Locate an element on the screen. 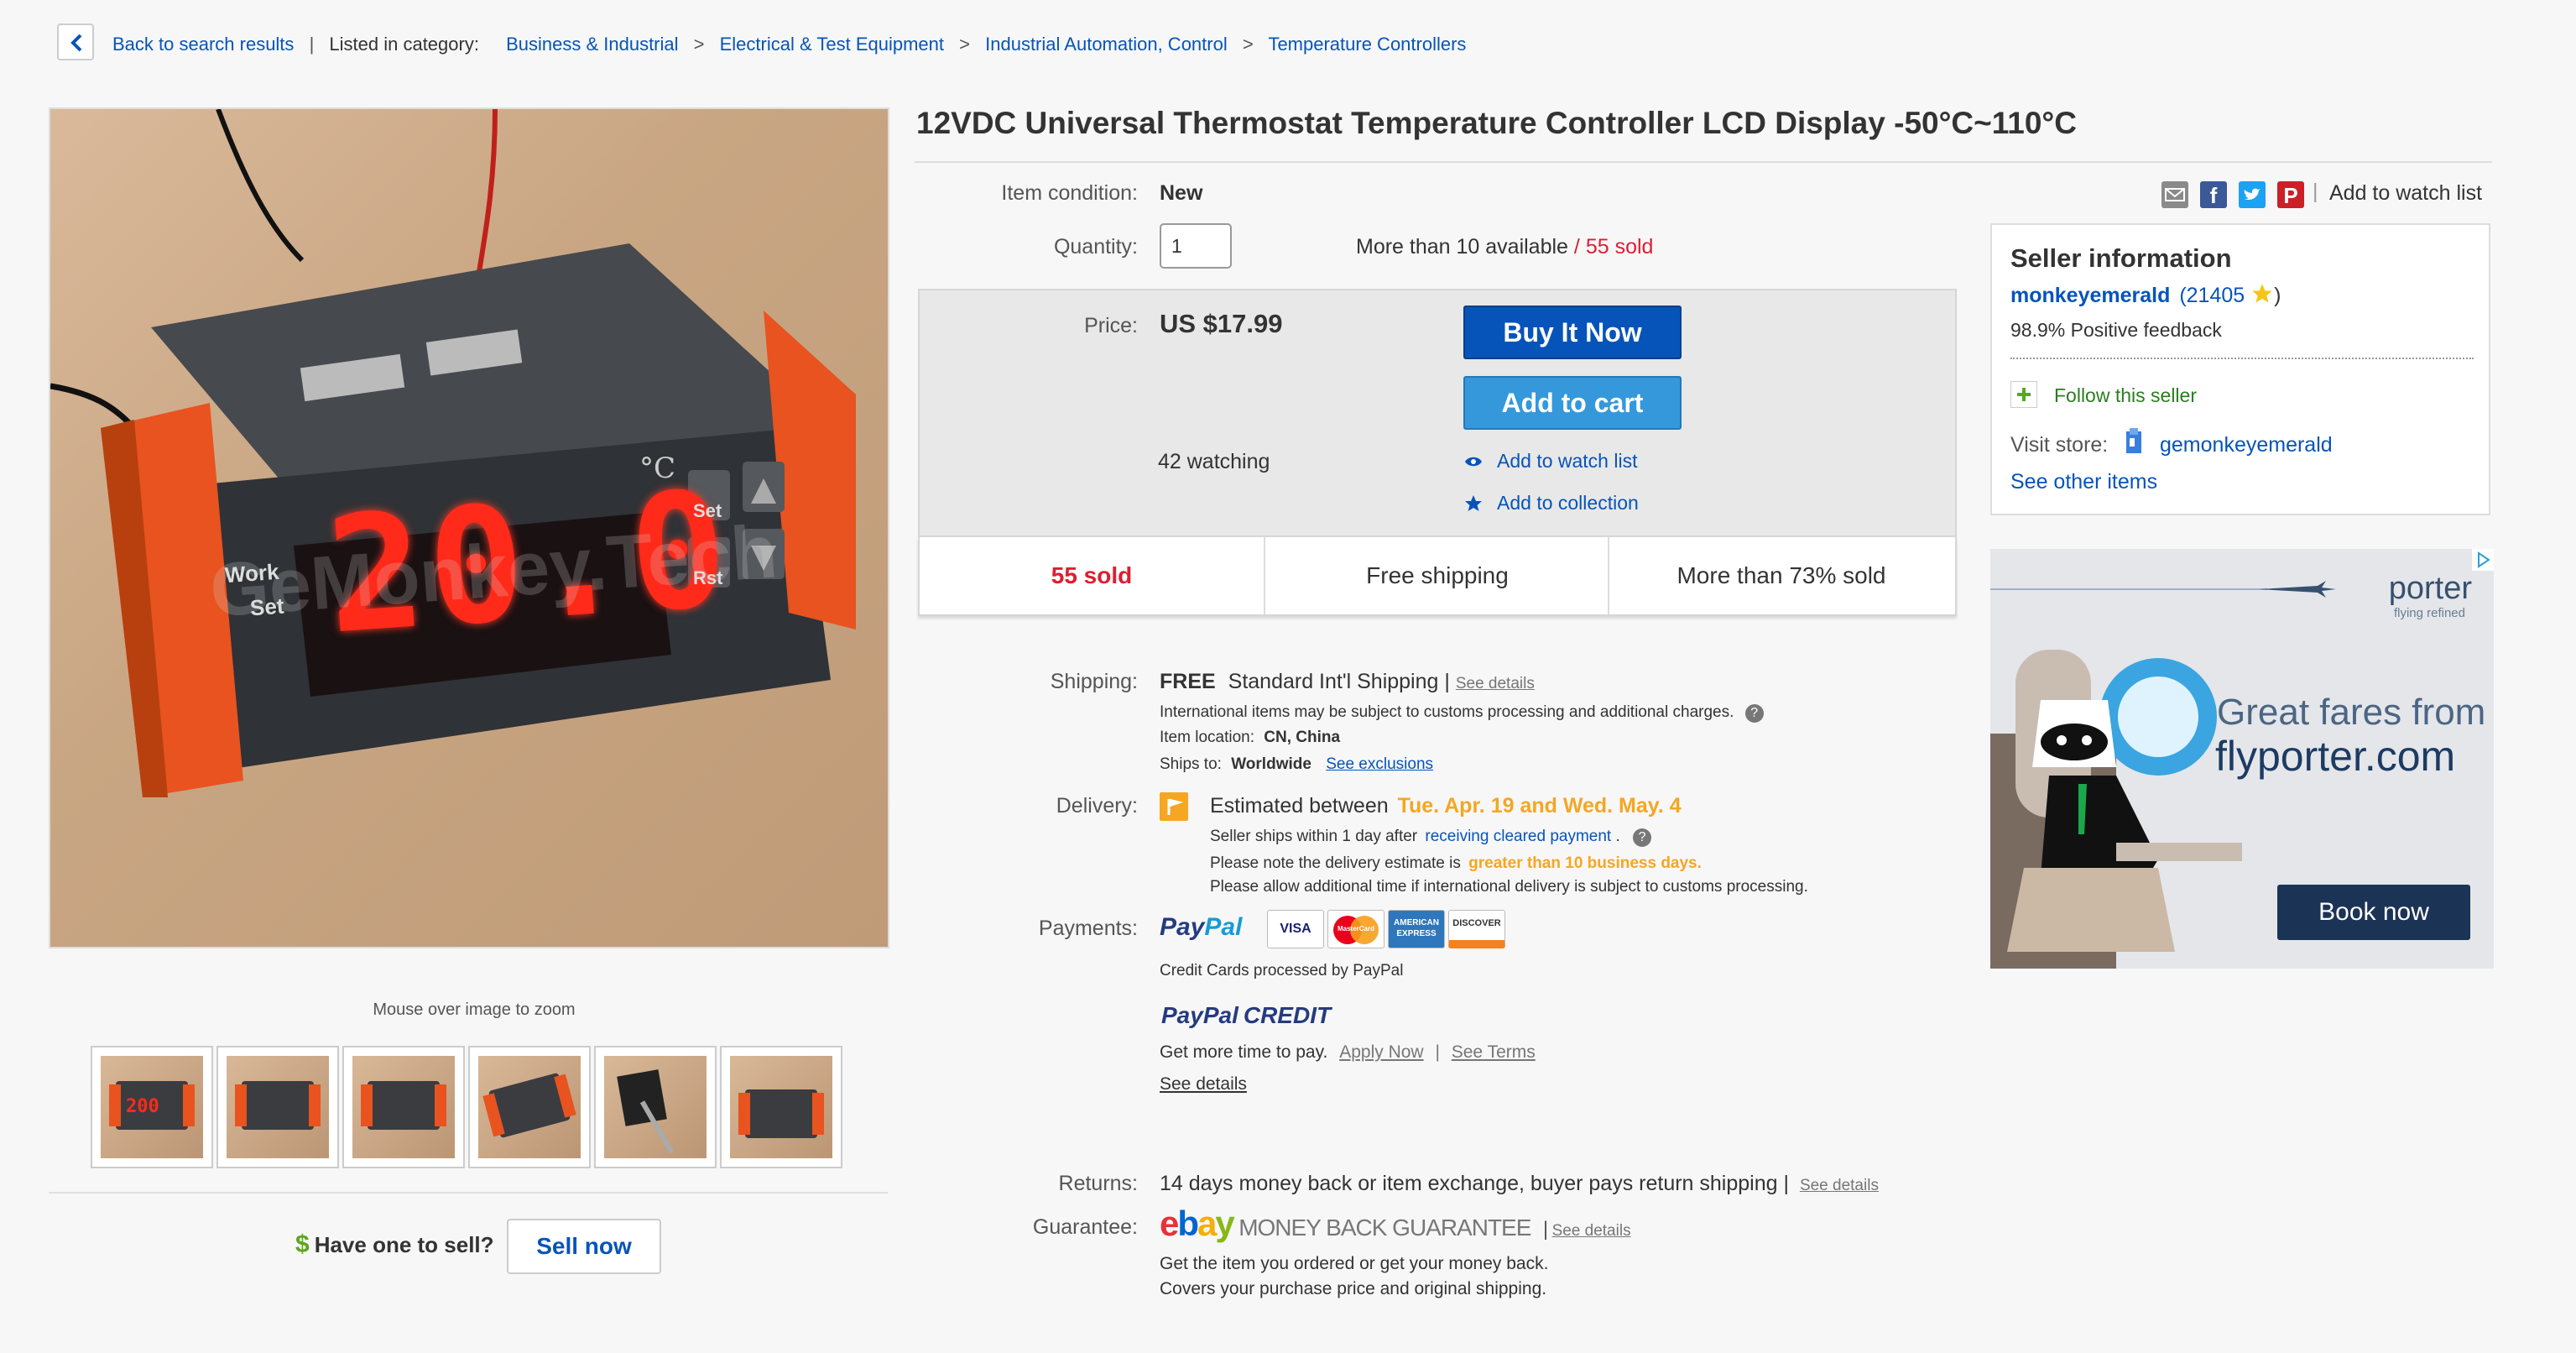 The width and height of the screenshot is (2576, 1353). price-value: US $17.99 is located at coordinates (1221, 323).